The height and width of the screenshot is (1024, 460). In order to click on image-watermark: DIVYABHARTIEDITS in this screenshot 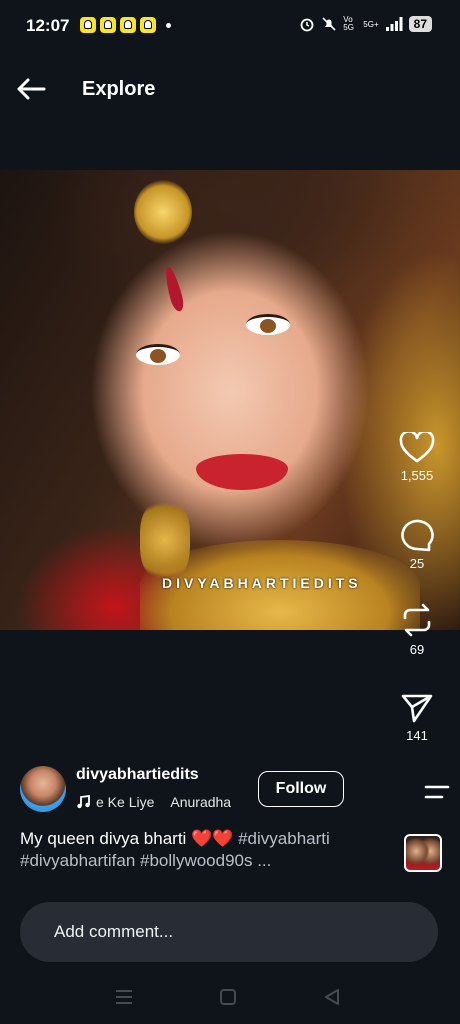, I will do `click(262, 583)`.